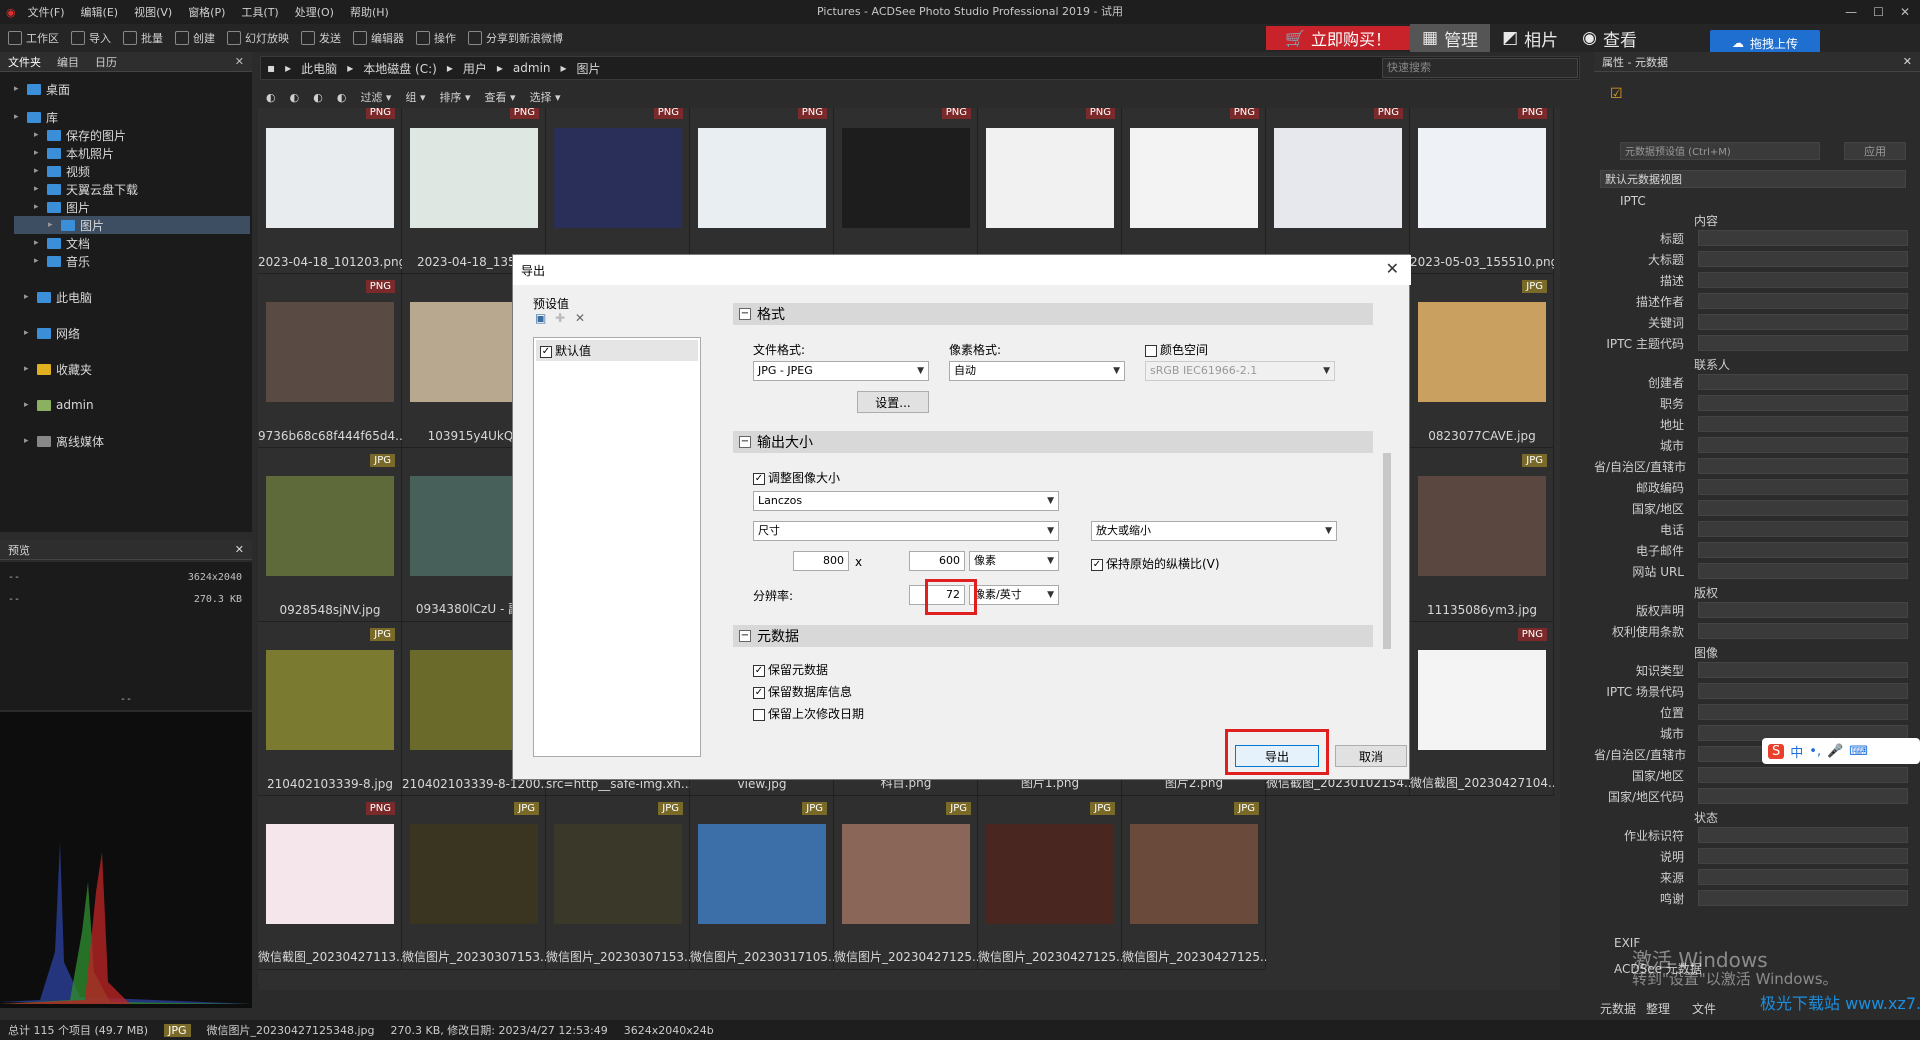 This screenshot has height=1040, width=1920. I want to click on size-mode-select: 尺寸 ▼, so click(906, 531).